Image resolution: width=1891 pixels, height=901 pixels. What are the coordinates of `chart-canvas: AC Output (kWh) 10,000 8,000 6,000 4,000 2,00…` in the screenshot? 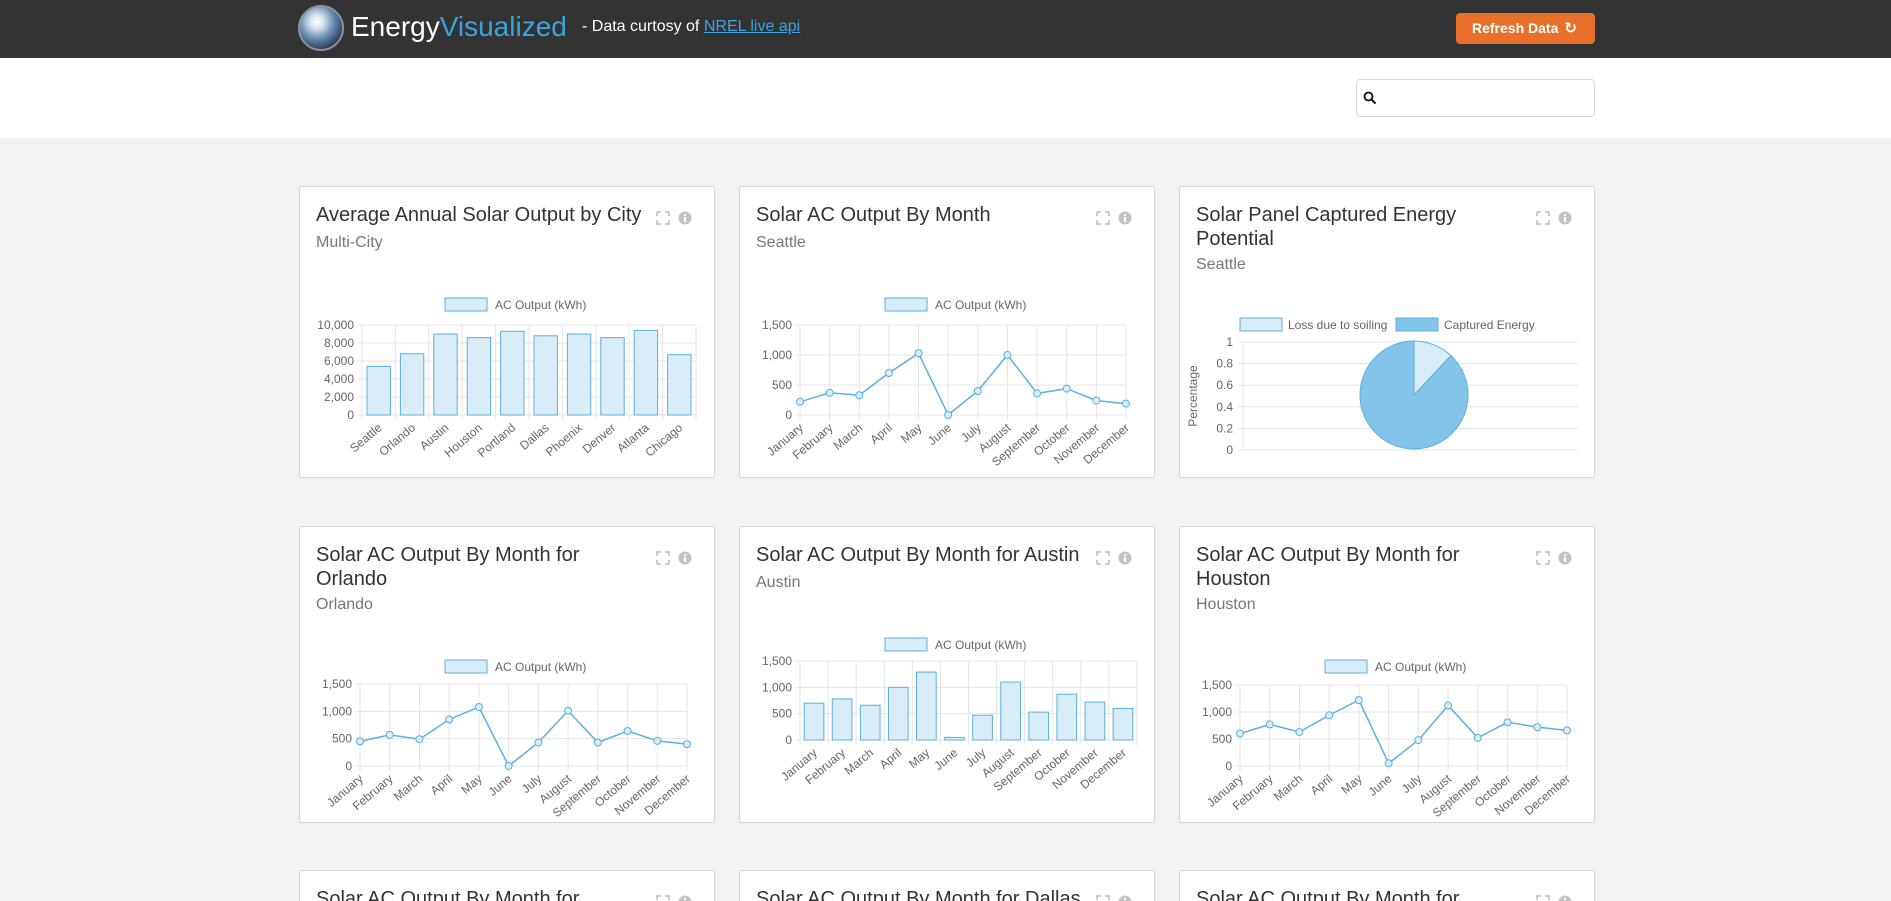 It's located at (507, 378).